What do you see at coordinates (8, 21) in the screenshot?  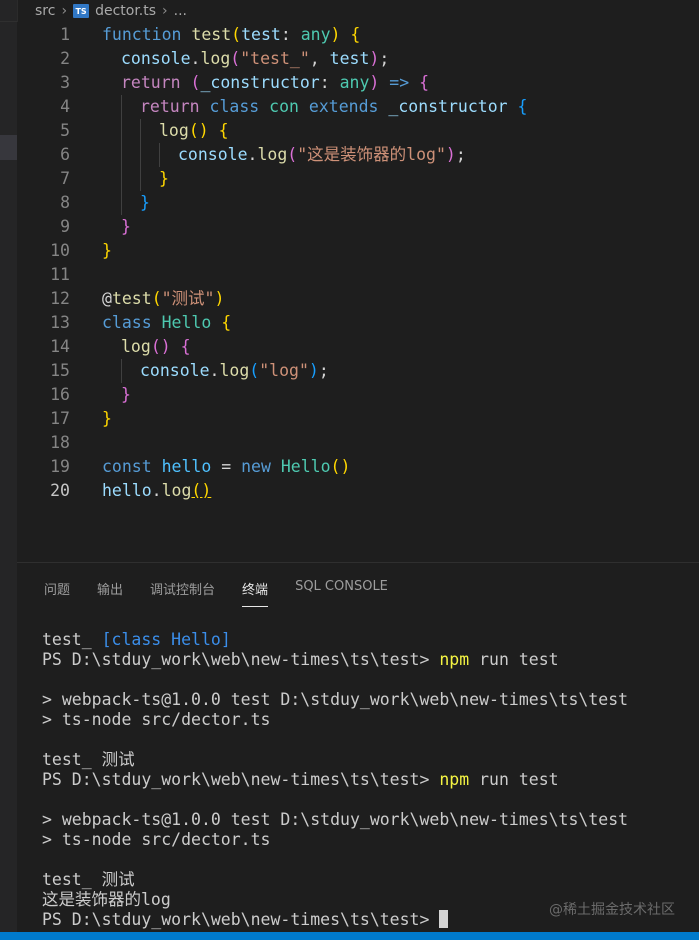 I see `activity-divider` at bounding box center [8, 21].